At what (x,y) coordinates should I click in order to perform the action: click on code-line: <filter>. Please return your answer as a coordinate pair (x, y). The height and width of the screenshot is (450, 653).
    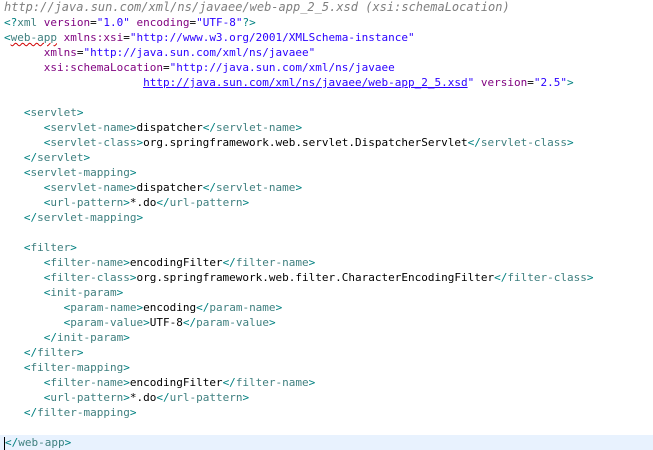
    Looking at the image, I should click on (328, 247).